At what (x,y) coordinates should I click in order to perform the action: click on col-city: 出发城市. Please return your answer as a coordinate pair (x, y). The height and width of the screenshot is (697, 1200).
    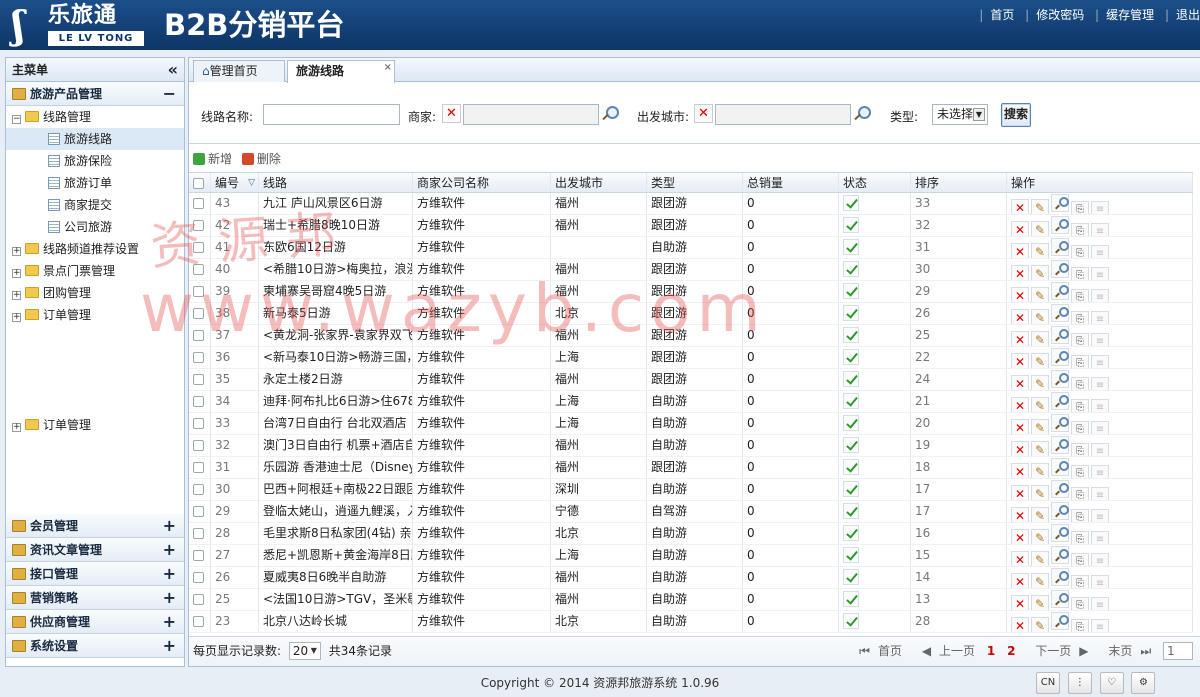
    Looking at the image, I should click on (599, 182).